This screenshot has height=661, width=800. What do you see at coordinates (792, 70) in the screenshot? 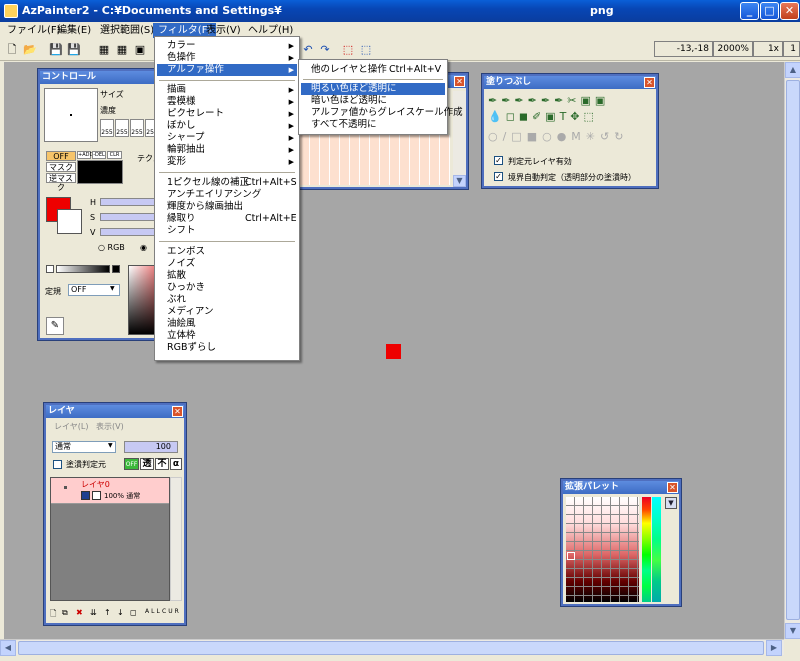
I see `scroll-up-icon: ▲` at bounding box center [792, 70].